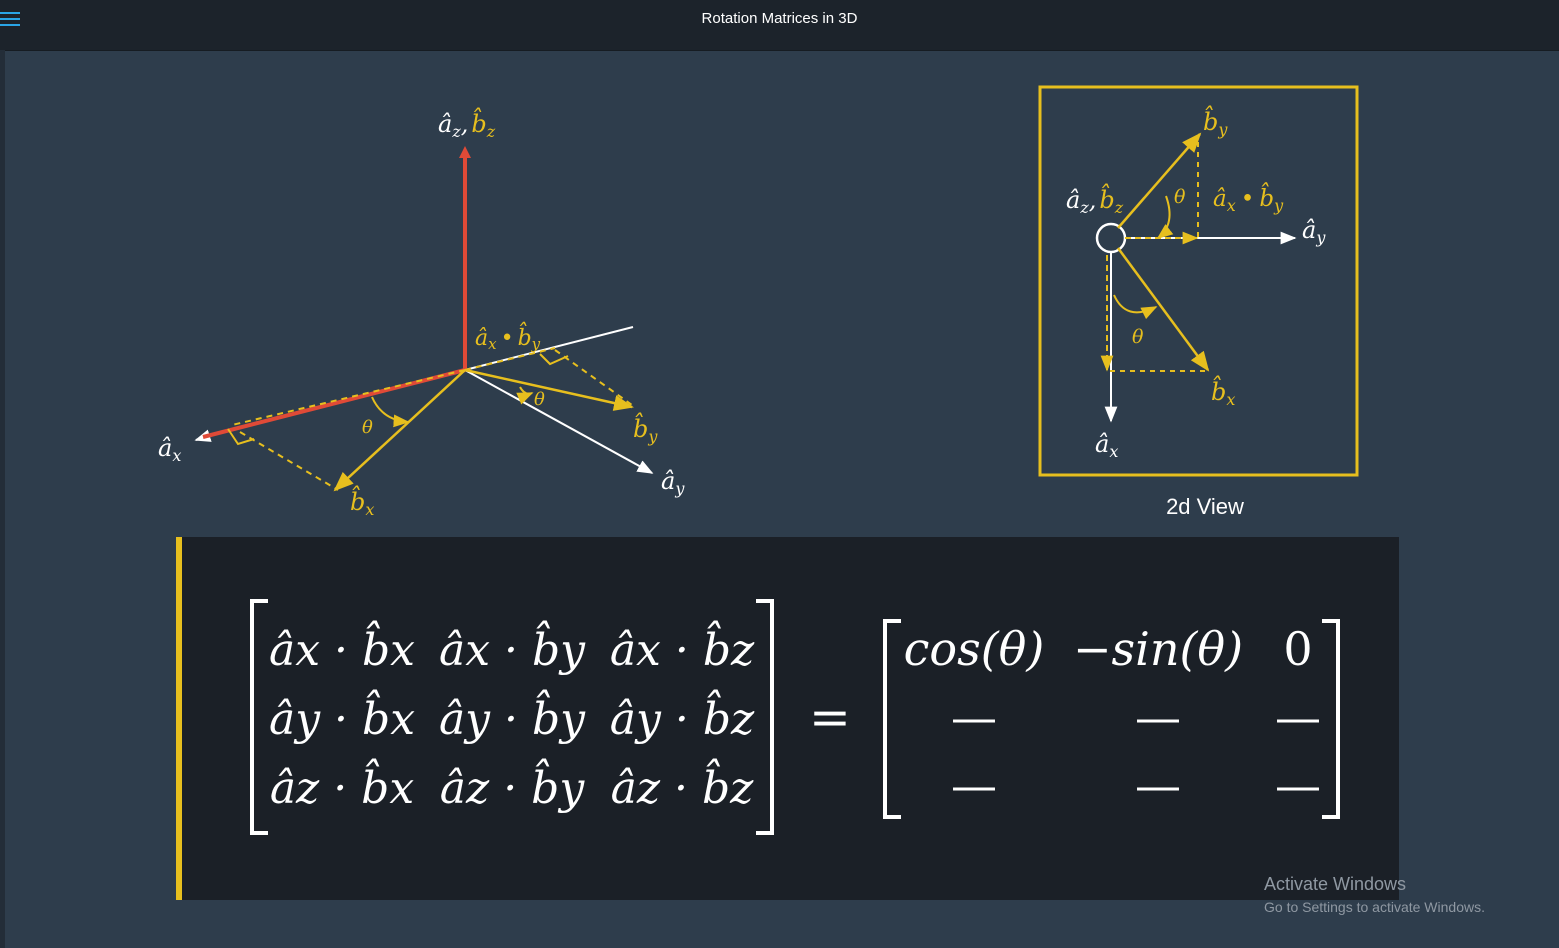  I want to click on lhs-cell-1-1: âx · b̂x, so click(342, 647).